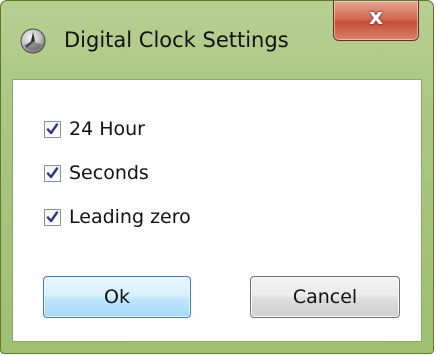 The height and width of the screenshot is (356, 436). Describe the element at coordinates (107, 129) in the screenshot. I see `option-label: 24 Hour` at that location.